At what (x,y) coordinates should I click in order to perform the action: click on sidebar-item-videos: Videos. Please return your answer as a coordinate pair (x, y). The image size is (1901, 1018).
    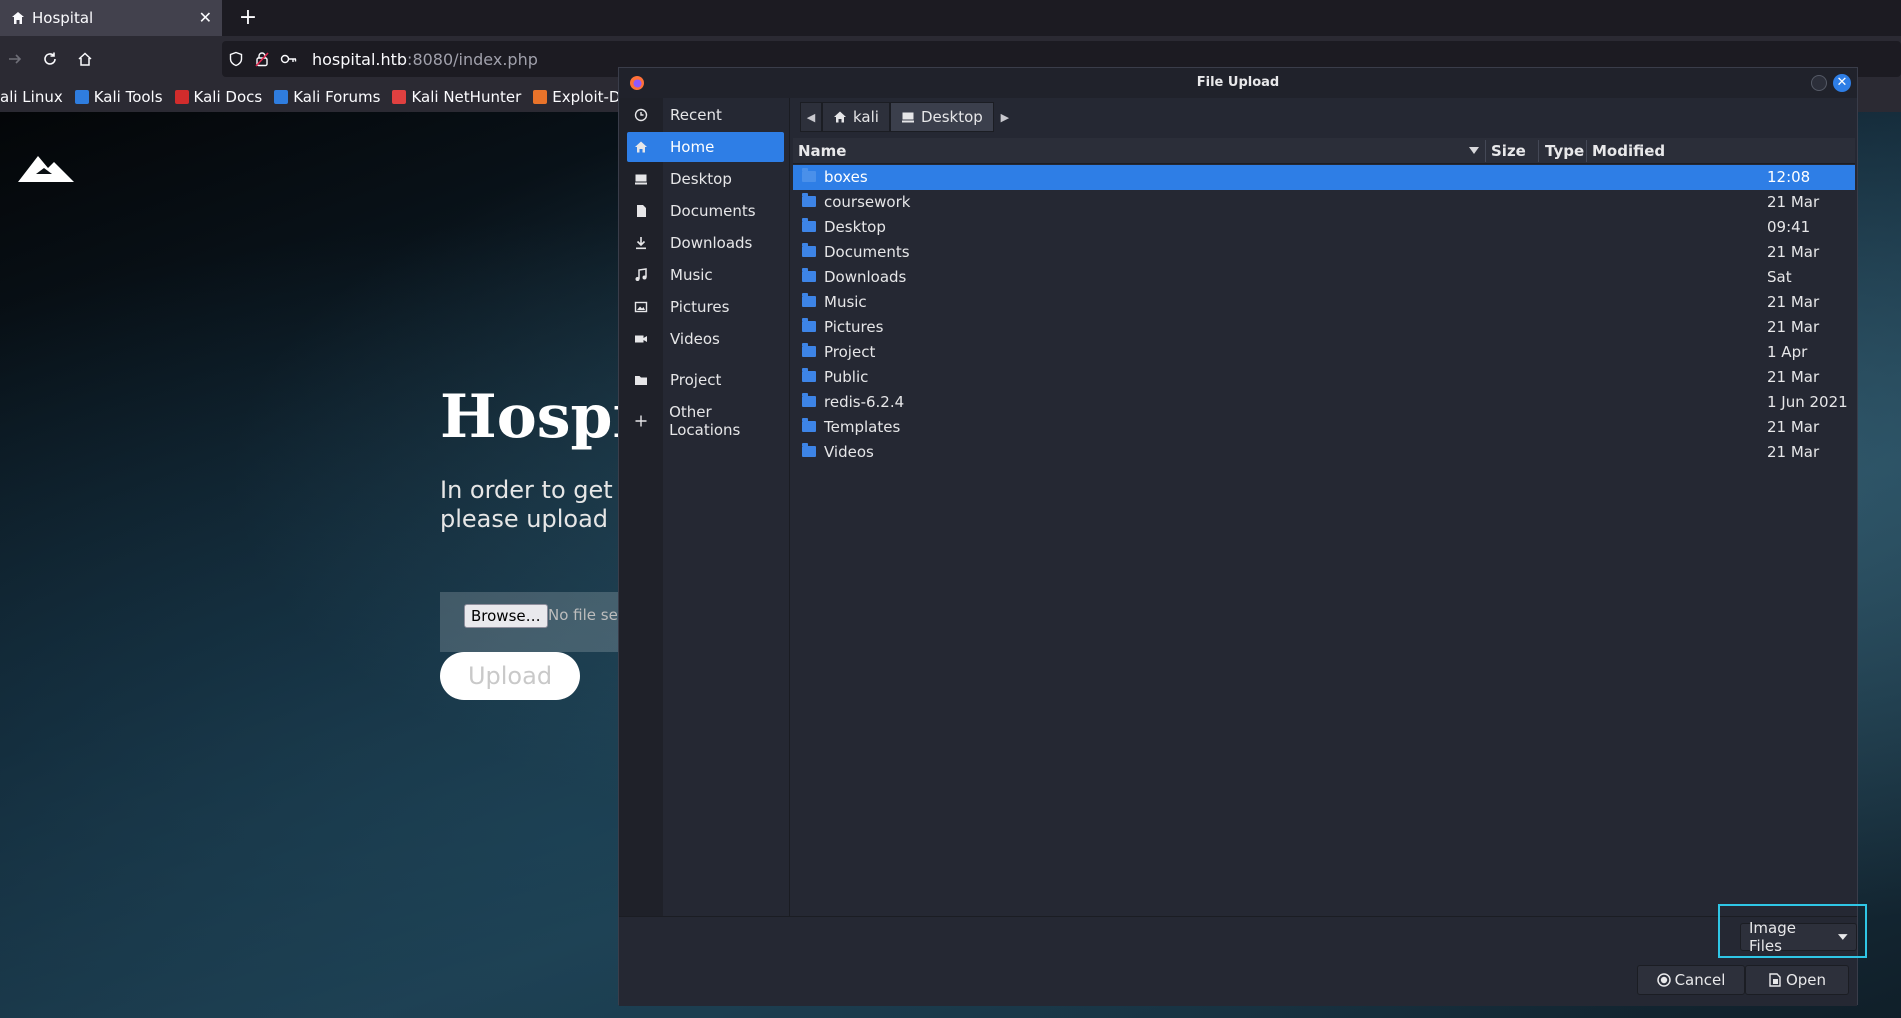
    Looking at the image, I should click on (705, 339).